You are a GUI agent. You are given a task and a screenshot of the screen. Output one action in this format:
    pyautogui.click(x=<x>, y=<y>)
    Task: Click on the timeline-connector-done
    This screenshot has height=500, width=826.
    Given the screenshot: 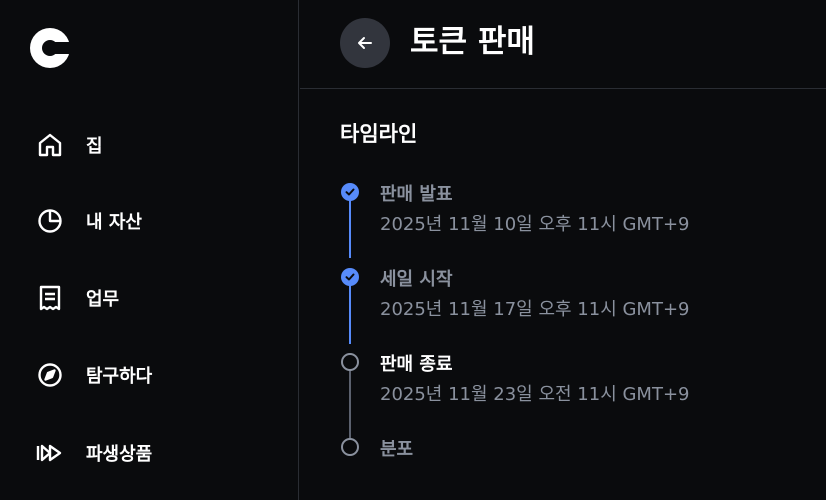 What is the action you would take?
    pyautogui.click(x=350, y=310)
    